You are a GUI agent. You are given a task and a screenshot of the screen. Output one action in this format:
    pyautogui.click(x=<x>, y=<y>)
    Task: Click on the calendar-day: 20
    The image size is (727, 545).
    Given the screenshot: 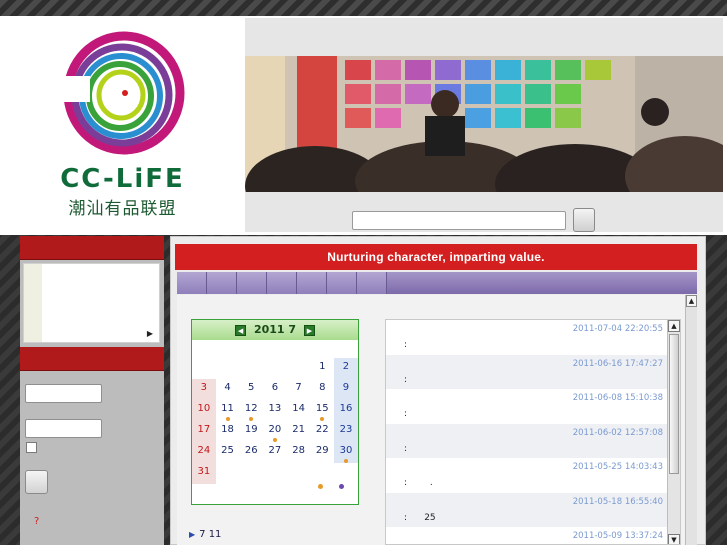 What is the action you would take?
    pyautogui.click(x=275, y=431)
    